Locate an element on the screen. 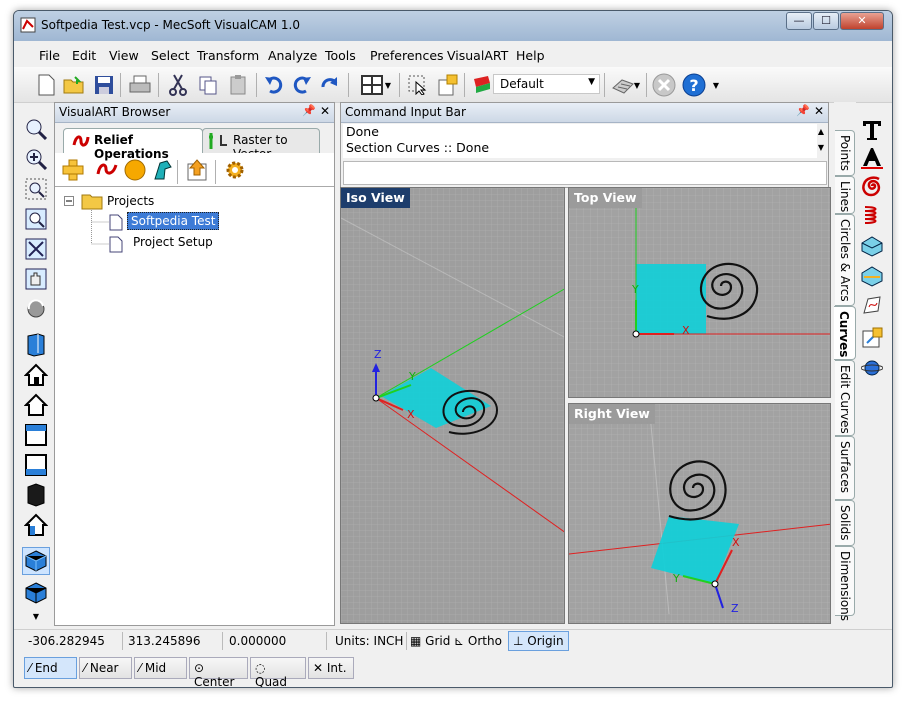  tree-item-project-setup: Project Setup is located at coordinates (173, 242).